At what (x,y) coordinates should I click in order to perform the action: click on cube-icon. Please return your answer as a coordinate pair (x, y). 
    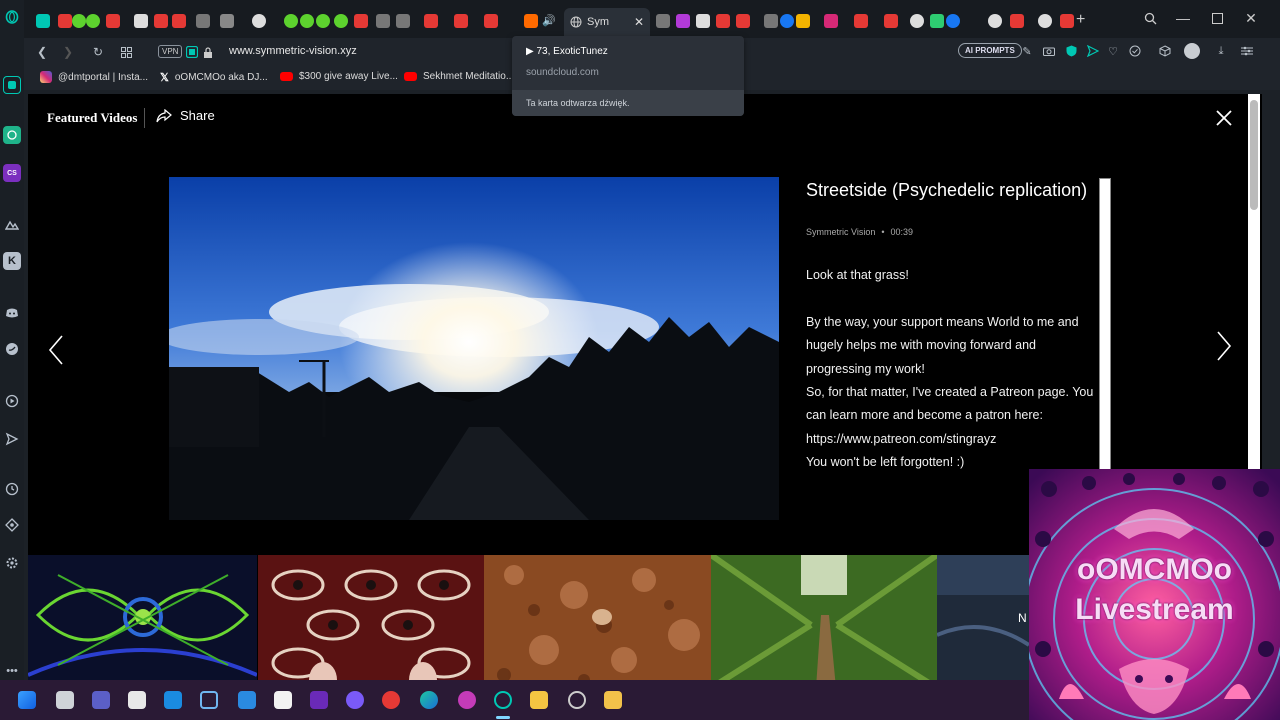
    Looking at the image, I should click on (1165, 51).